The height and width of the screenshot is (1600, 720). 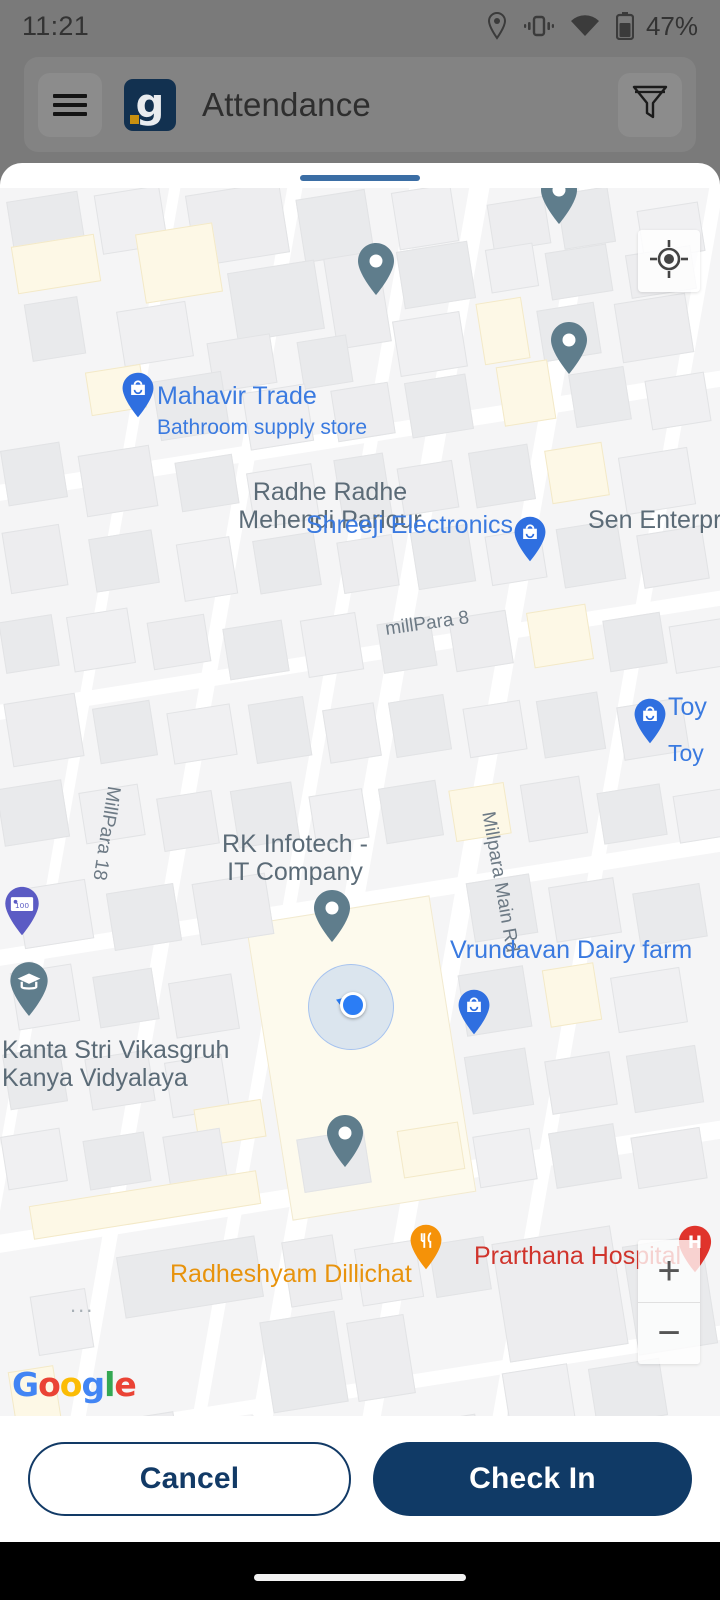 I want to click on status-bar-clock: 11:21, so click(x=56, y=25).